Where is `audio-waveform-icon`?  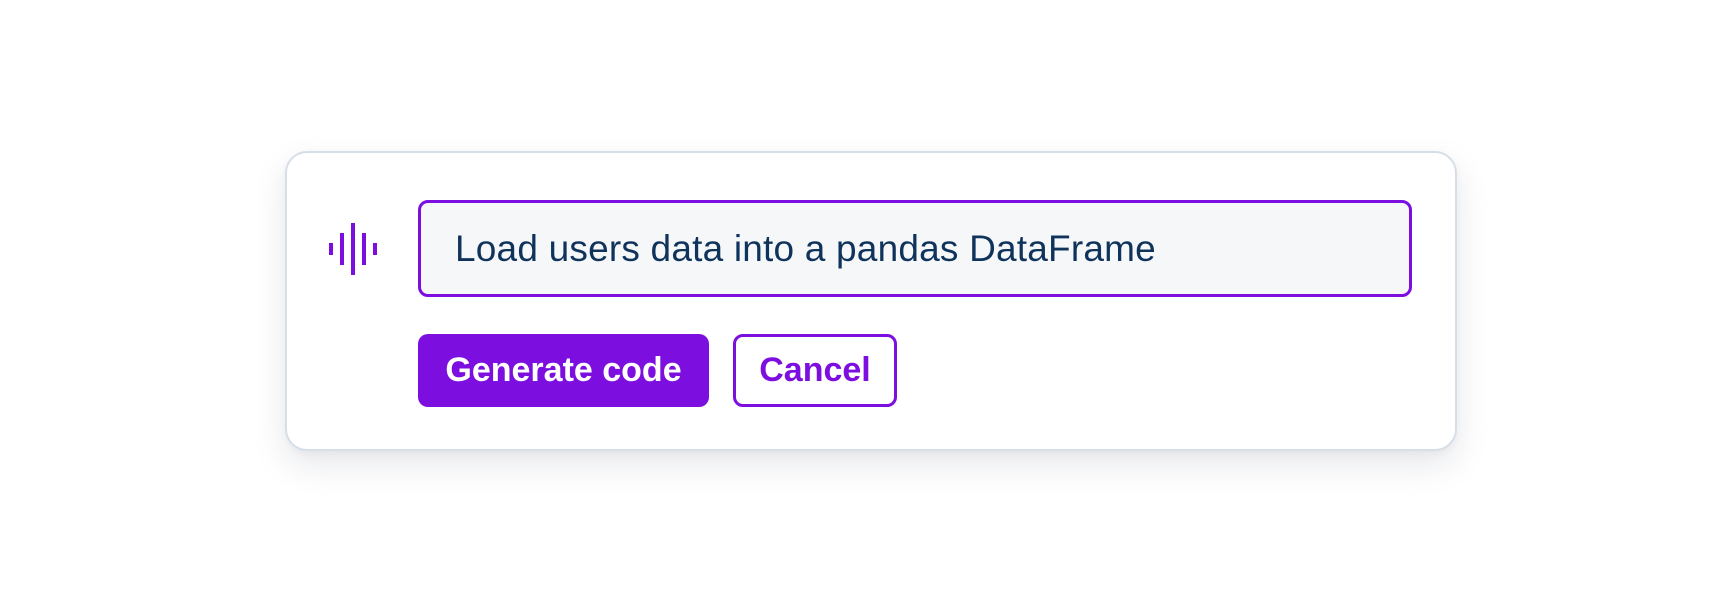 audio-waveform-icon is located at coordinates (353, 249).